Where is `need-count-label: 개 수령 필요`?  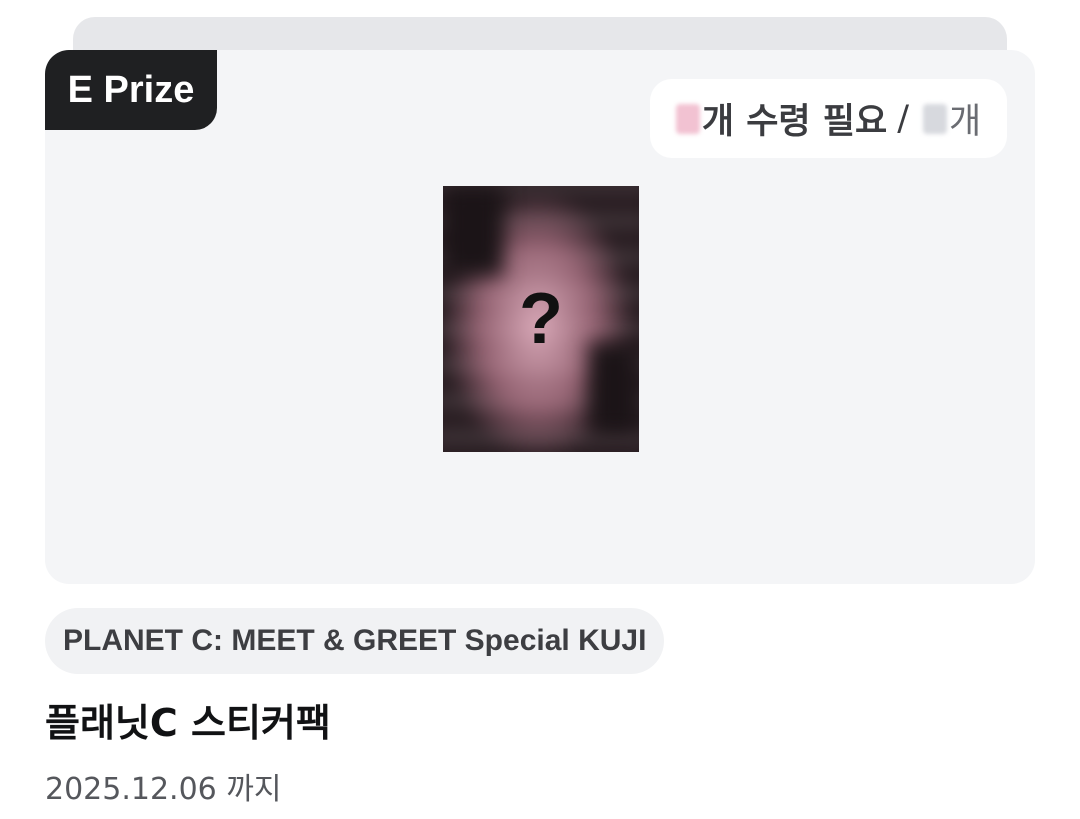 need-count-label: 개 수령 필요 is located at coordinates (794, 122).